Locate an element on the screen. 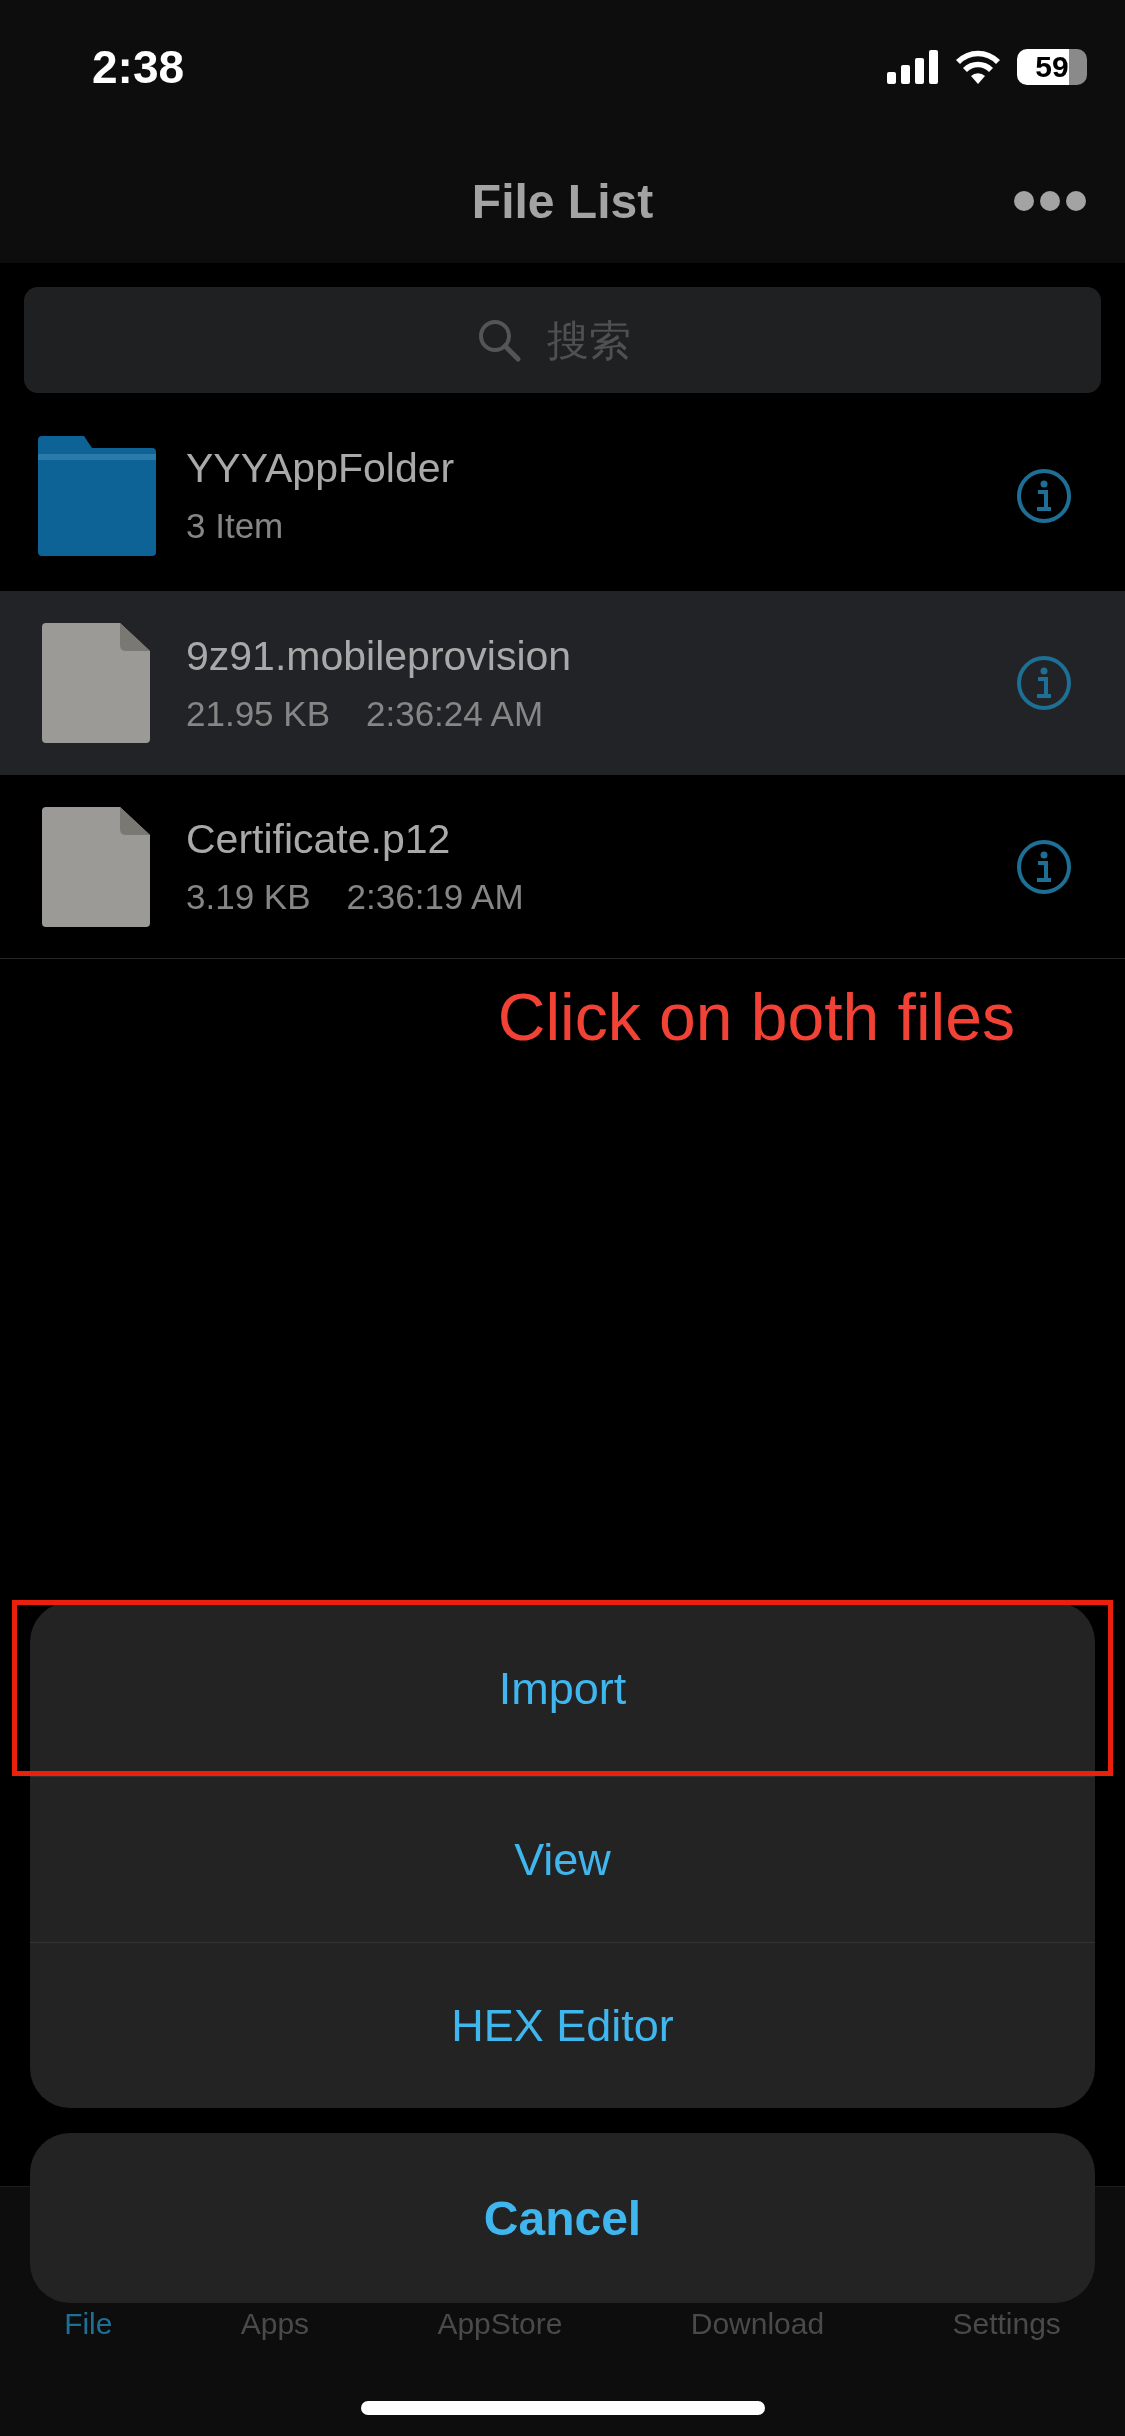 The image size is (1125, 2436). battery-percent: 59 is located at coordinates (1052, 67).